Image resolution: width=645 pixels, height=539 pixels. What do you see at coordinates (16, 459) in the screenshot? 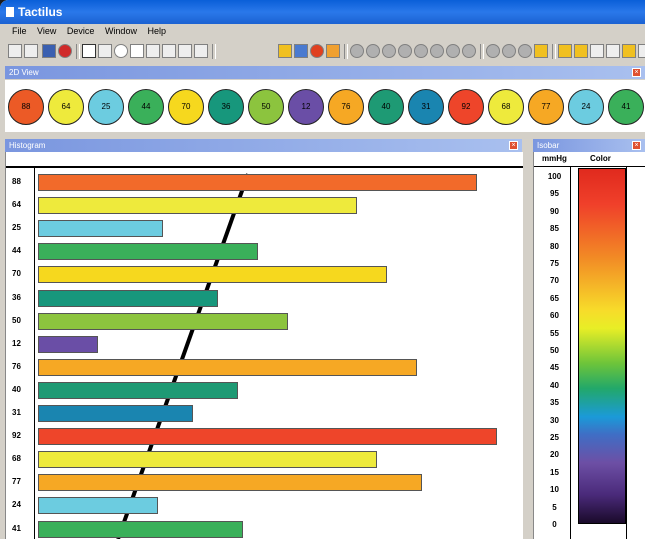
I see `histogram-category-label: 68` at bounding box center [16, 459].